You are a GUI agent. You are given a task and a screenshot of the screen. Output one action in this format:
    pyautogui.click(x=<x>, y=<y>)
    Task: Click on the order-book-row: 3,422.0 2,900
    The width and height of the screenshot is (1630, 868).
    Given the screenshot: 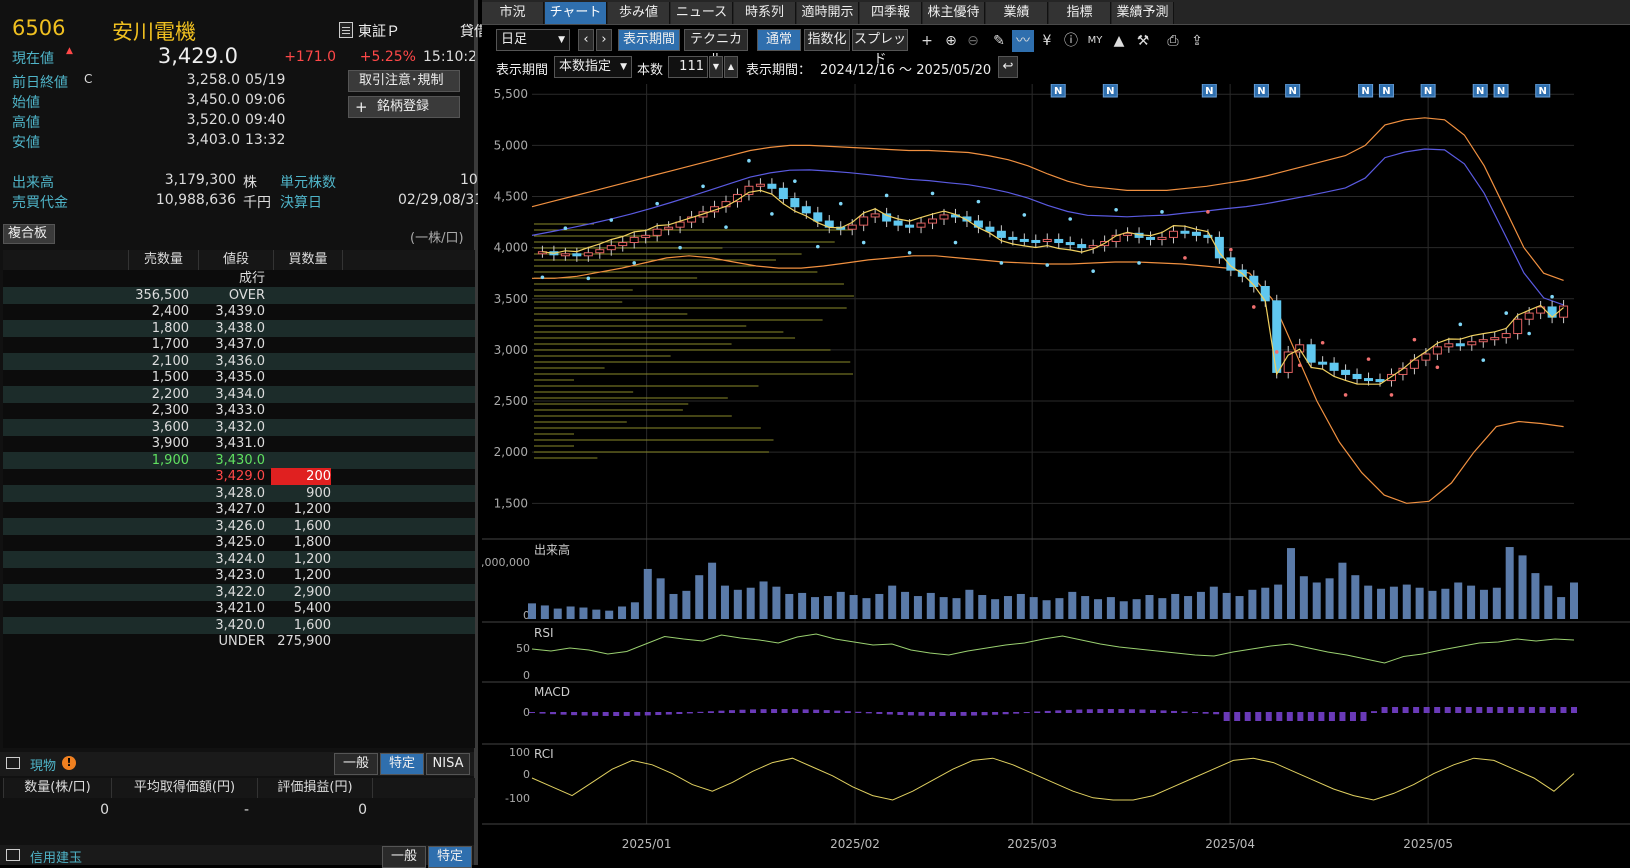 What is the action you would take?
    pyautogui.click(x=239, y=592)
    